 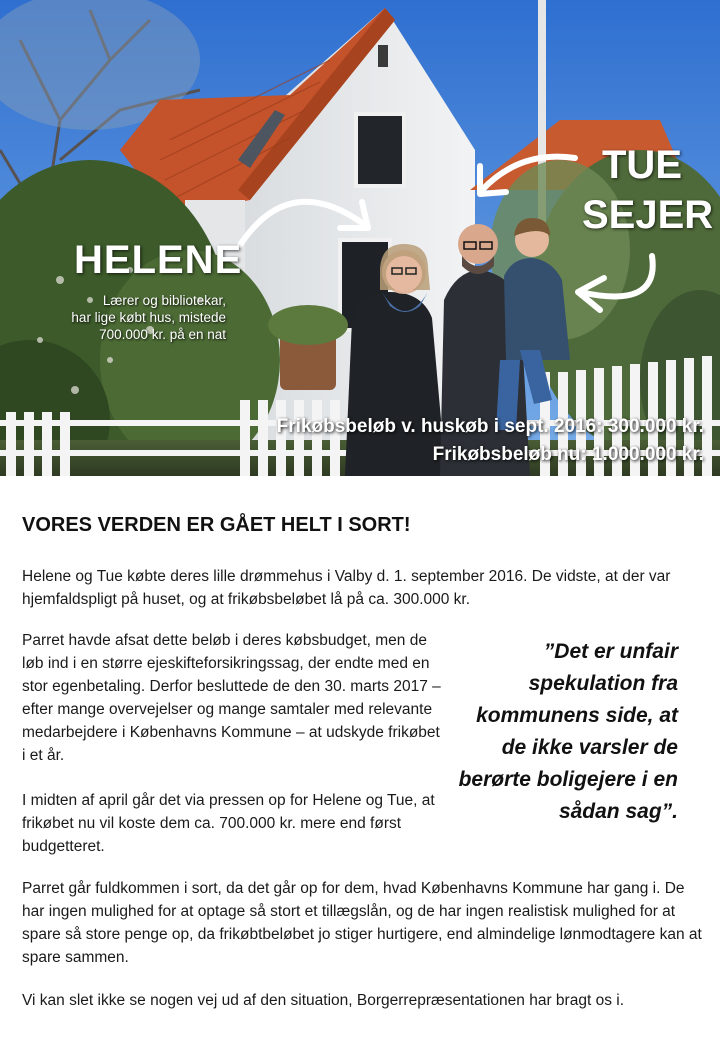 I want to click on article-headline: VORES VERDEN ER GÅET HELT I SORT!, so click(x=216, y=525).